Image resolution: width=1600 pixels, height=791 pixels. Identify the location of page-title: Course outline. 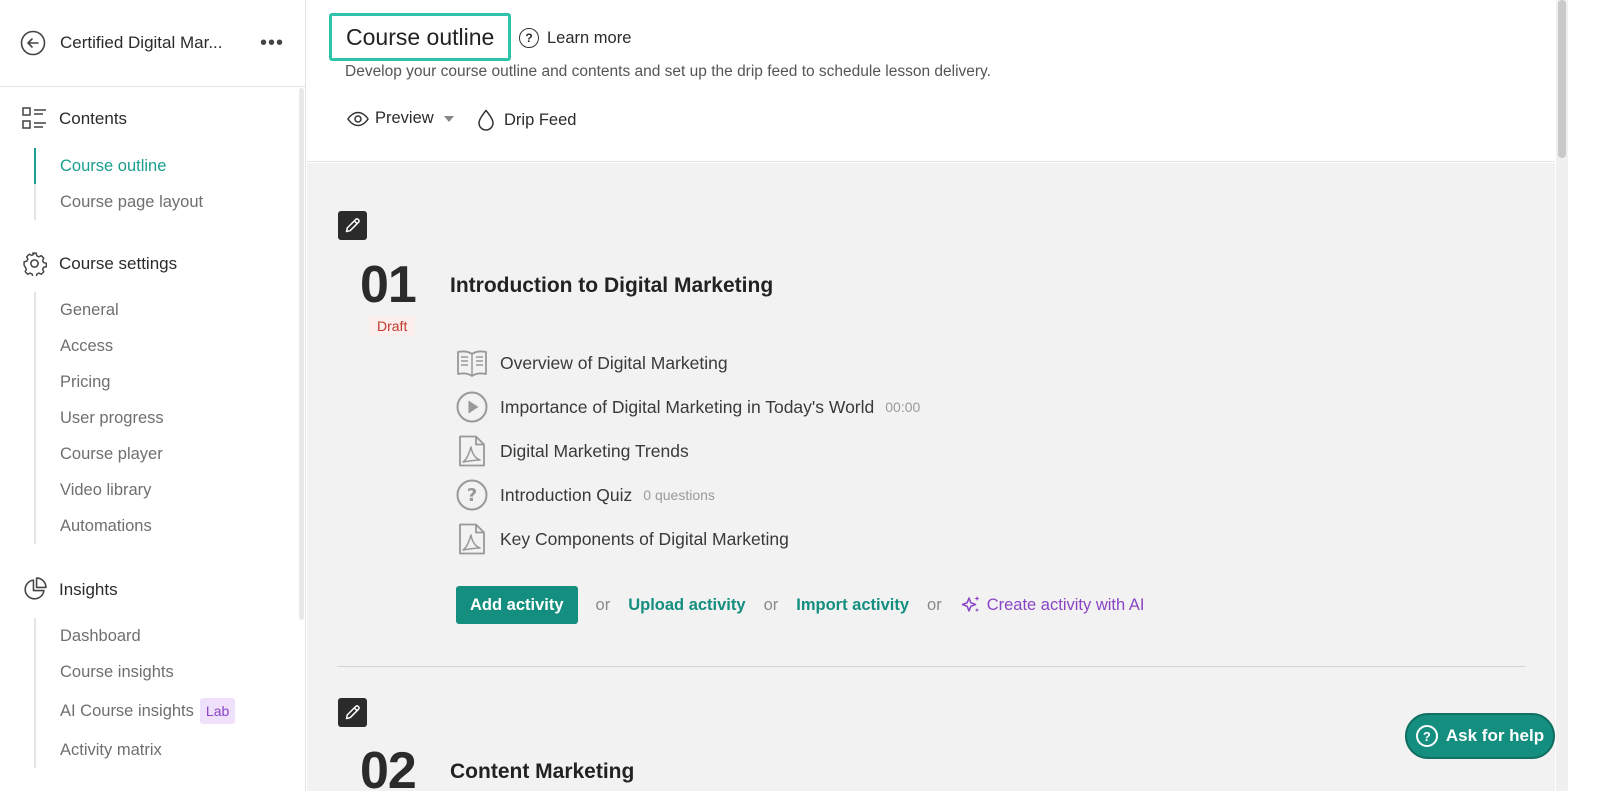
(420, 36).